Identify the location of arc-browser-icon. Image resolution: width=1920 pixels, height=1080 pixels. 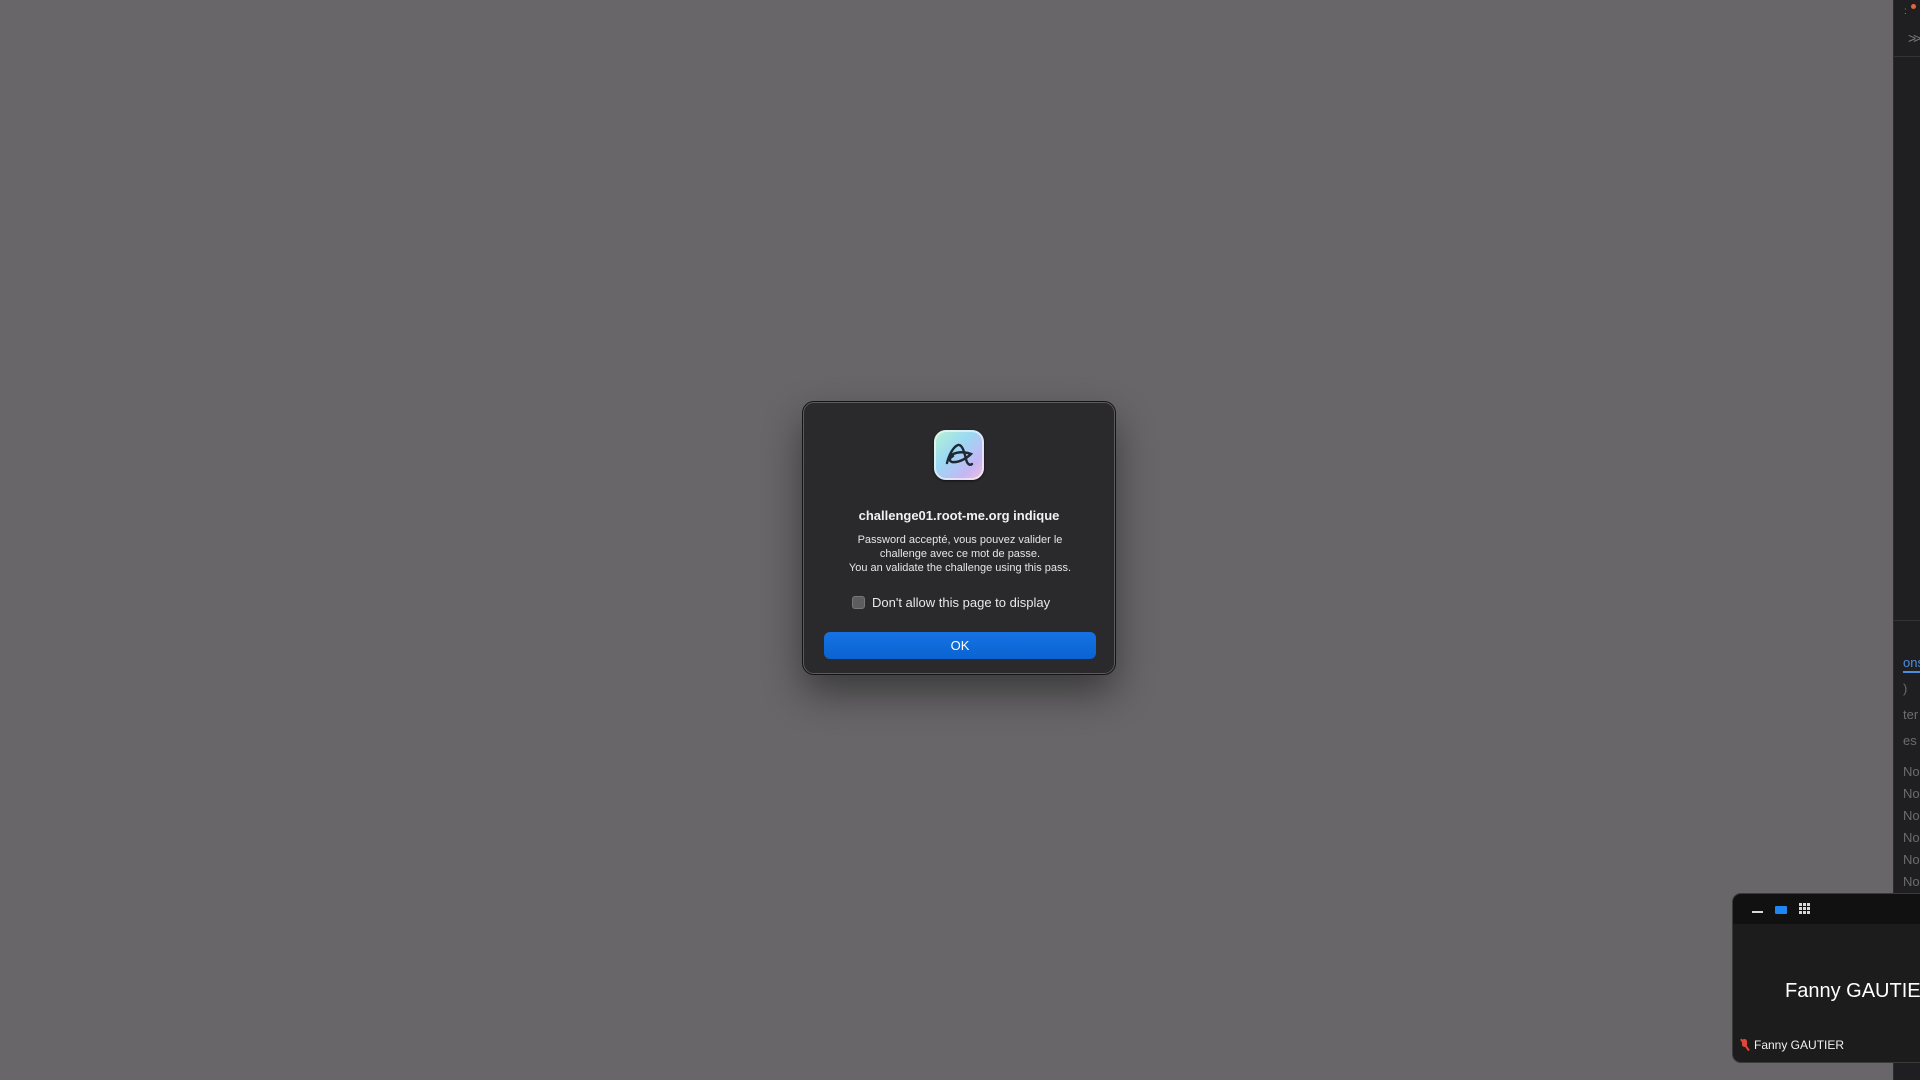
(959, 455).